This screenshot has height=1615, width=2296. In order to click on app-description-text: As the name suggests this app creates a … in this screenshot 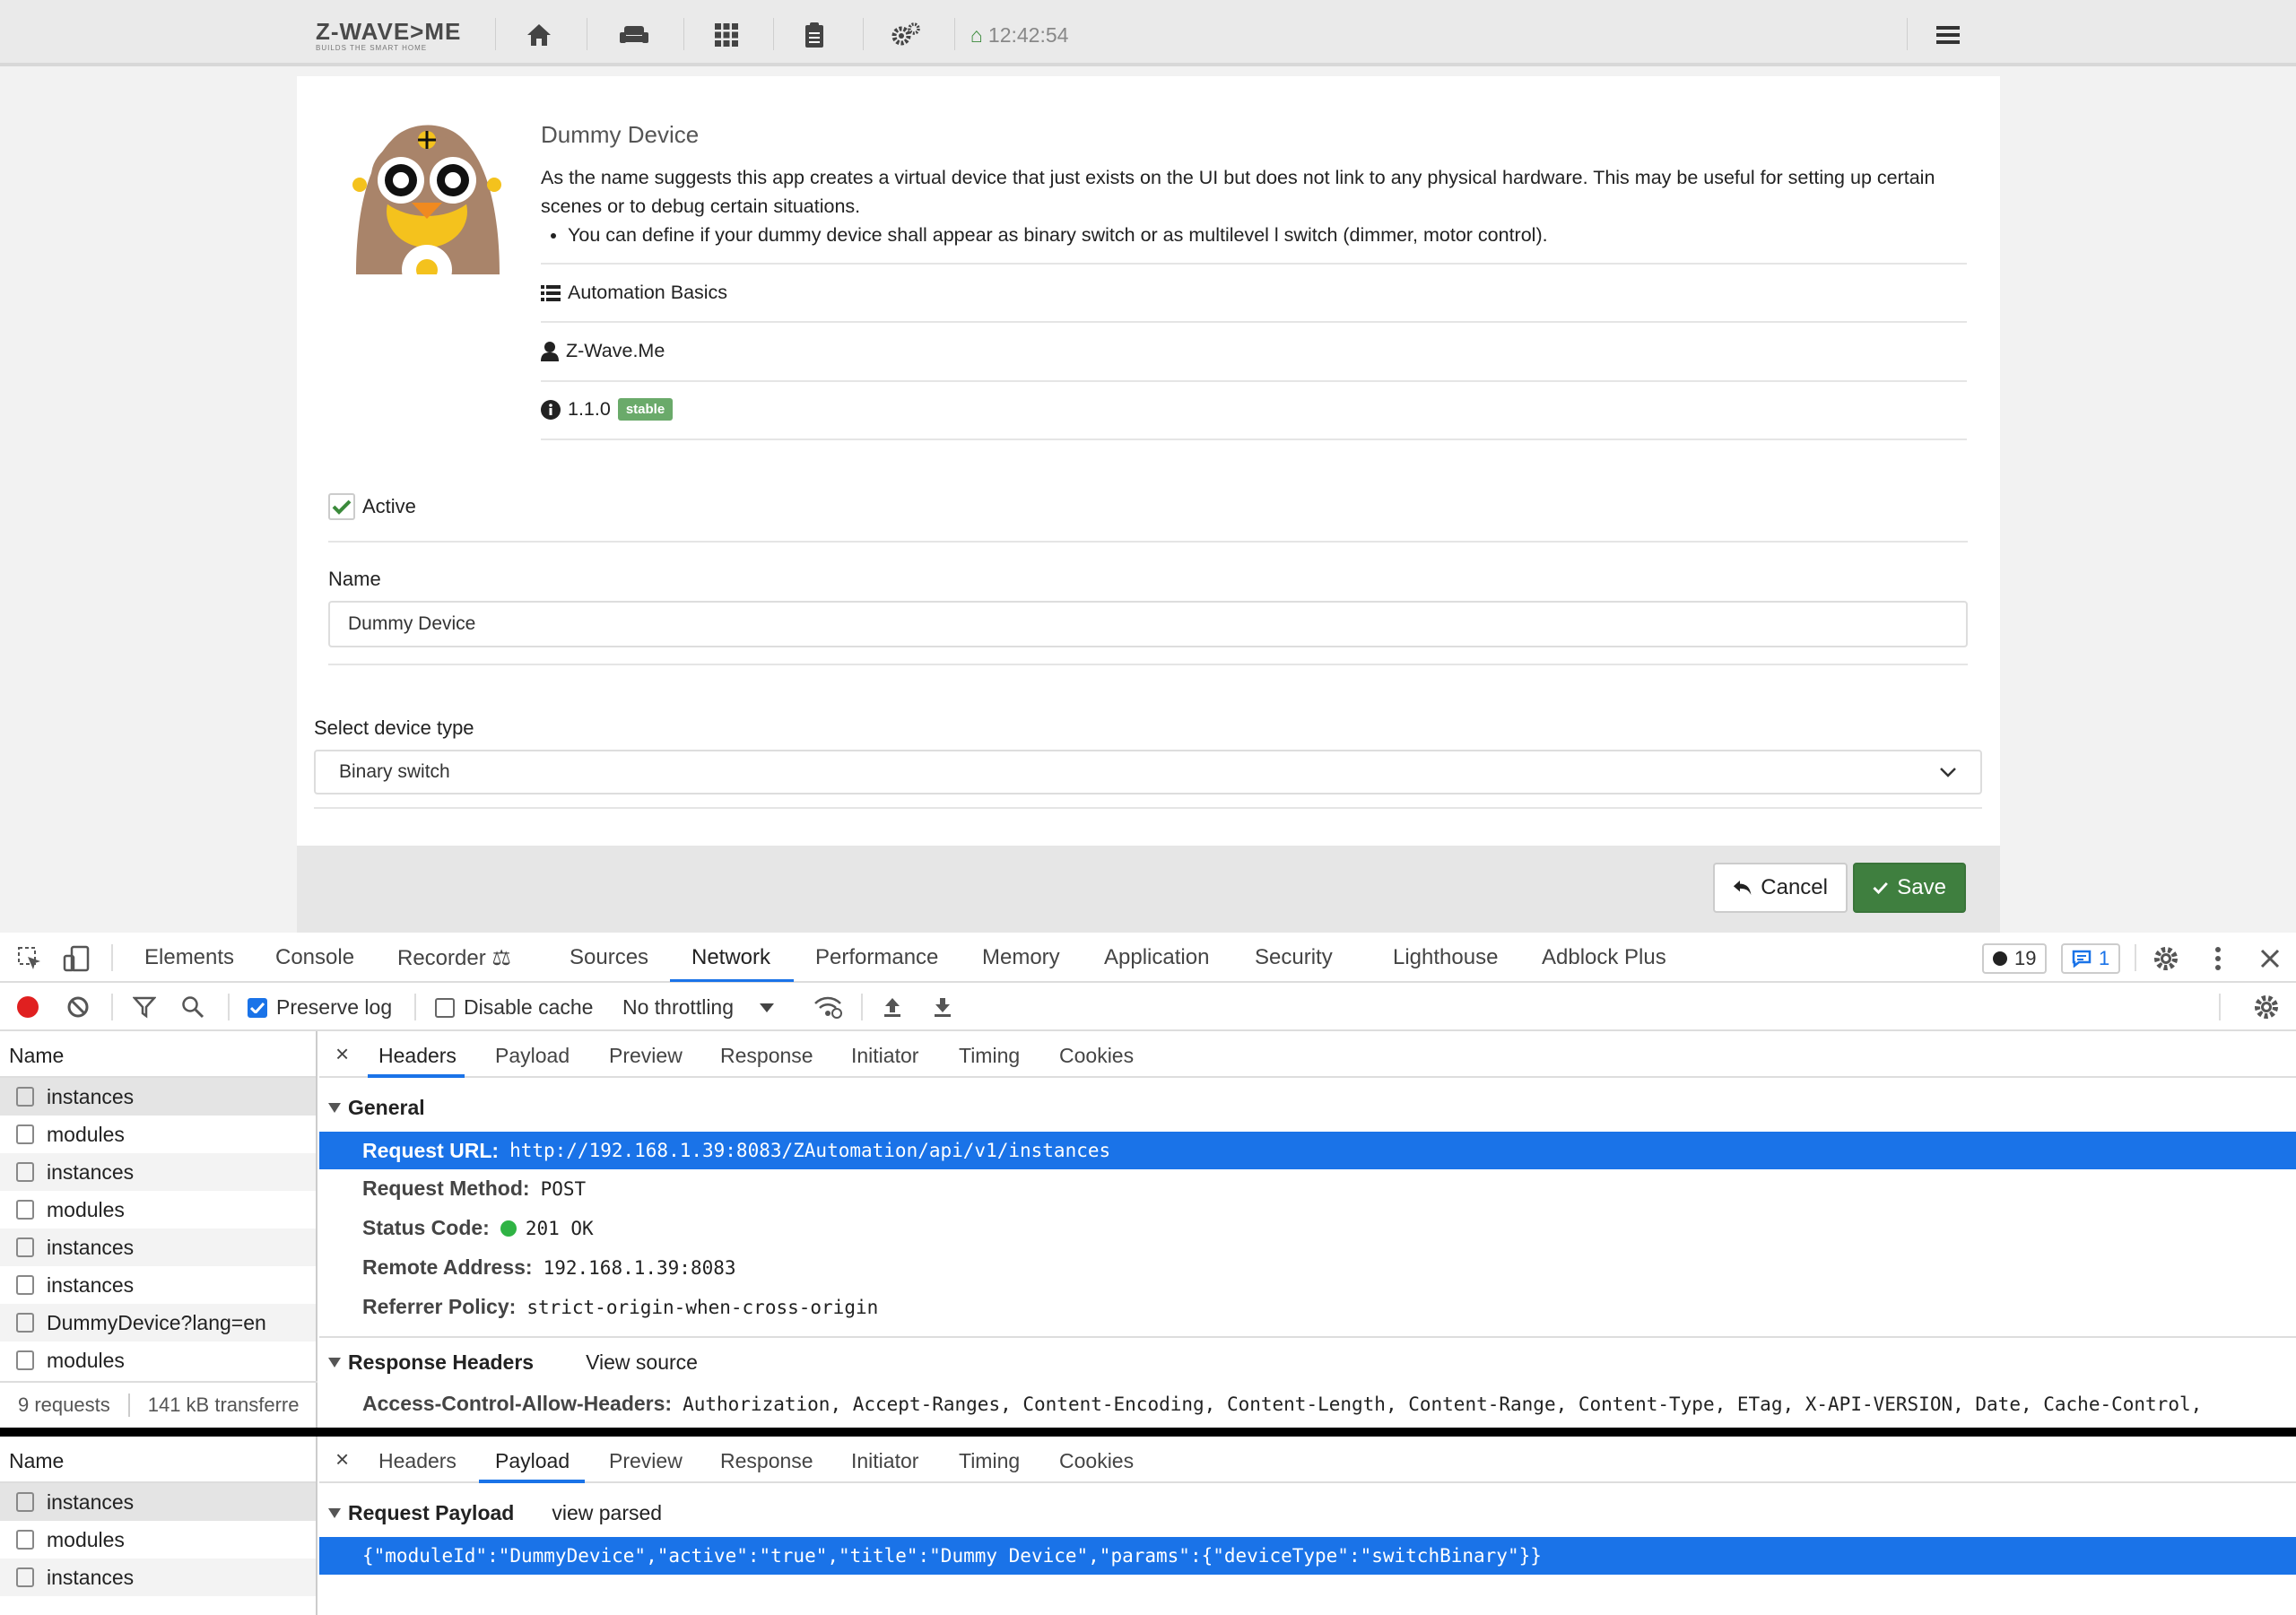, I will do `click(1238, 192)`.